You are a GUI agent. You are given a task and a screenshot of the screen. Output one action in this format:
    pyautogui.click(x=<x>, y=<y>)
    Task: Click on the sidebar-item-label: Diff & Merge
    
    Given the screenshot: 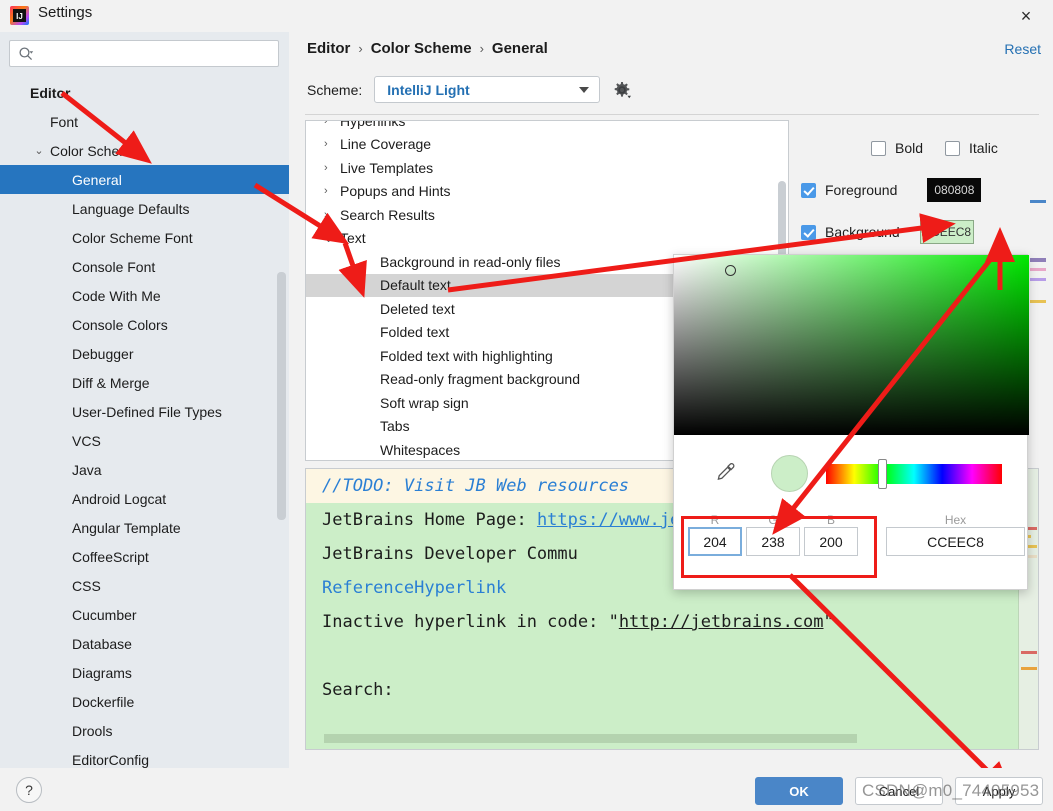 What is the action you would take?
    pyautogui.click(x=111, y=382)
    